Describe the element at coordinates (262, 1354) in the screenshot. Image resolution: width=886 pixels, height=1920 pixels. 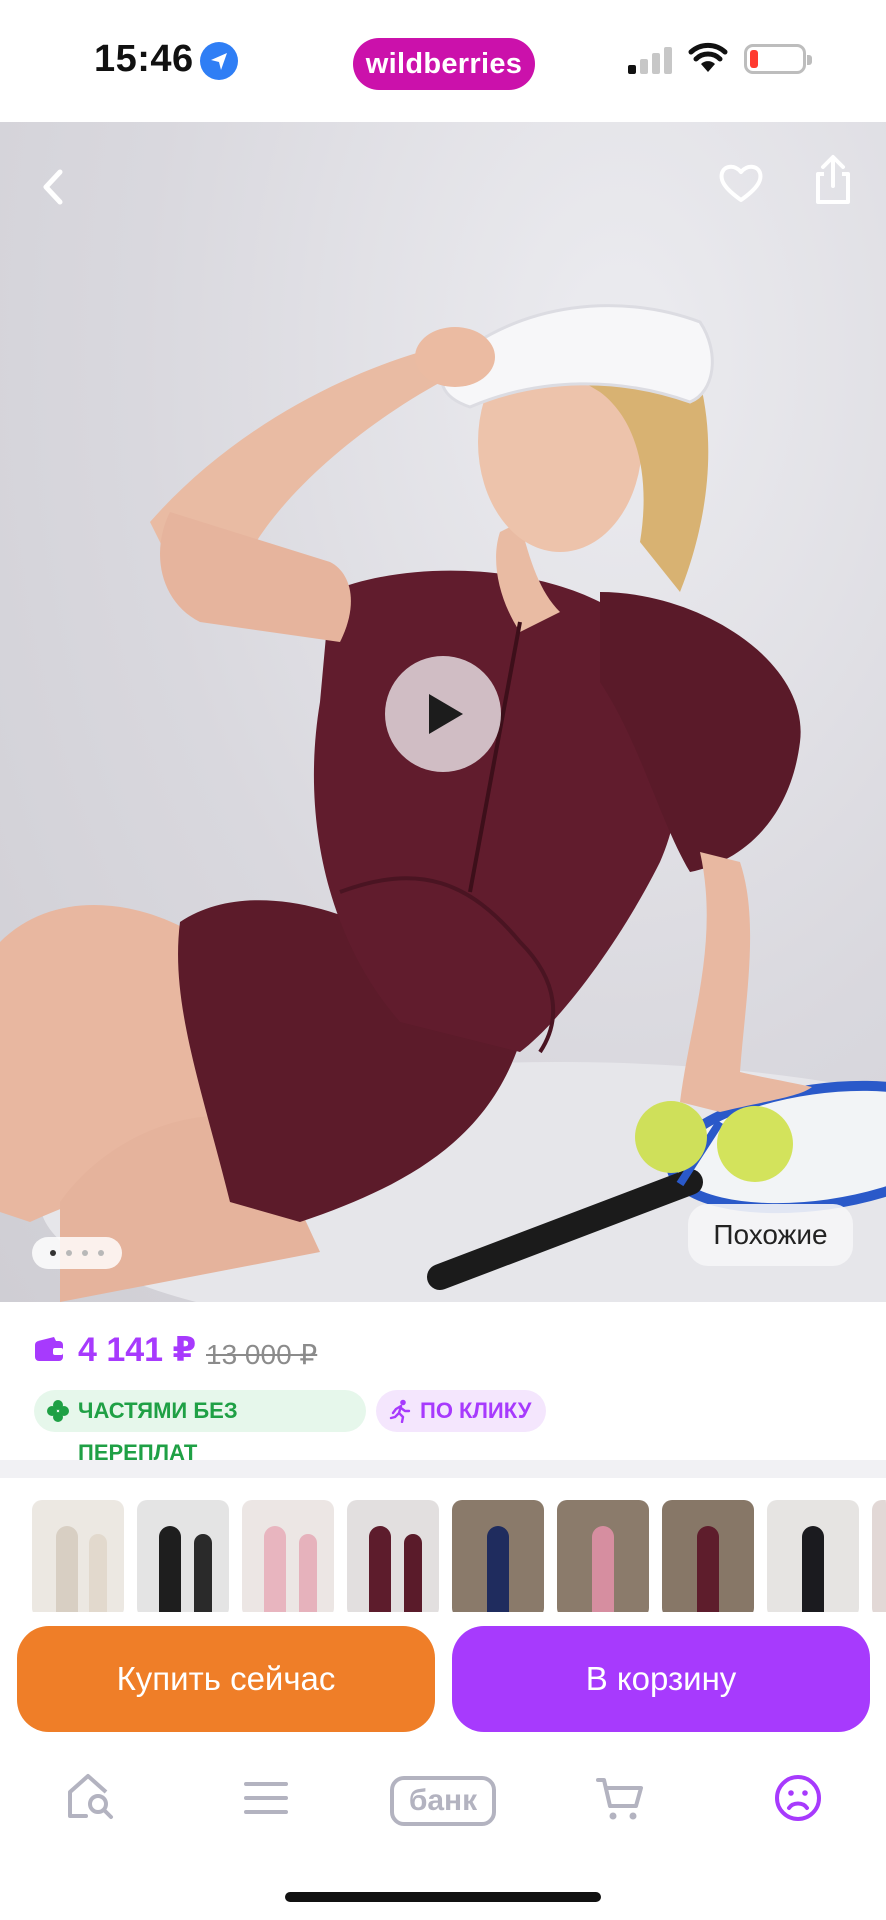
I see `old-price: 13 000 ₽` at that location.